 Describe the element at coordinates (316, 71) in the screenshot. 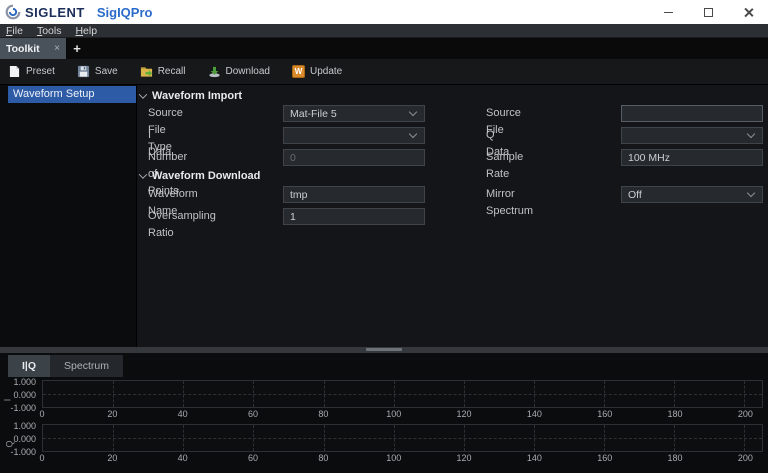

I see `update-button: W Update` at that location.